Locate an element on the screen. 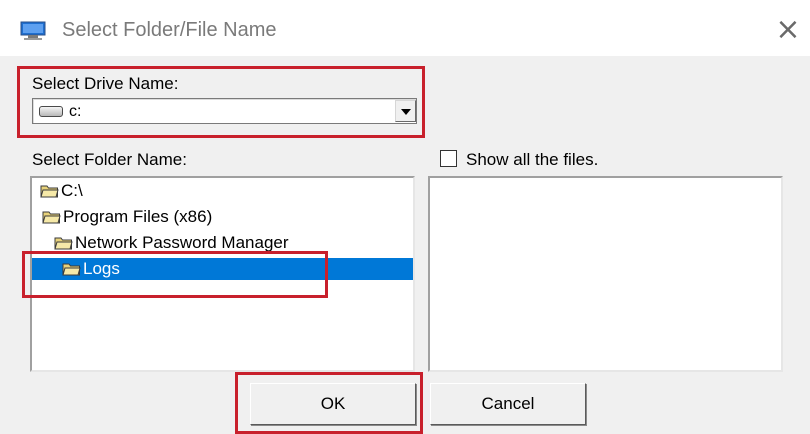 This screenshot has width=810, height=434. window-title: Select Folder/File Name is located at coordinates (169, 30).